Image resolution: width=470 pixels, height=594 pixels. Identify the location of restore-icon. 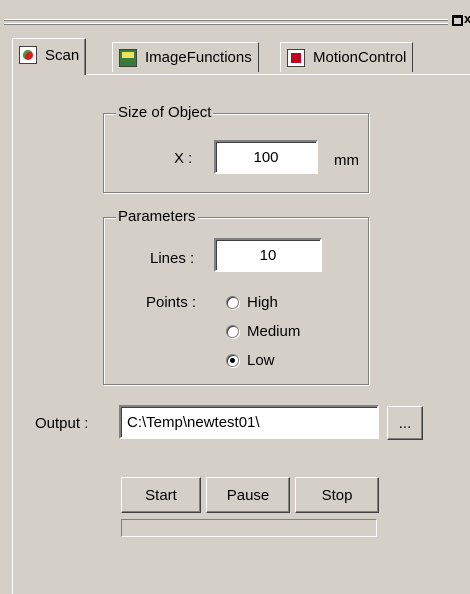
(457, 20).